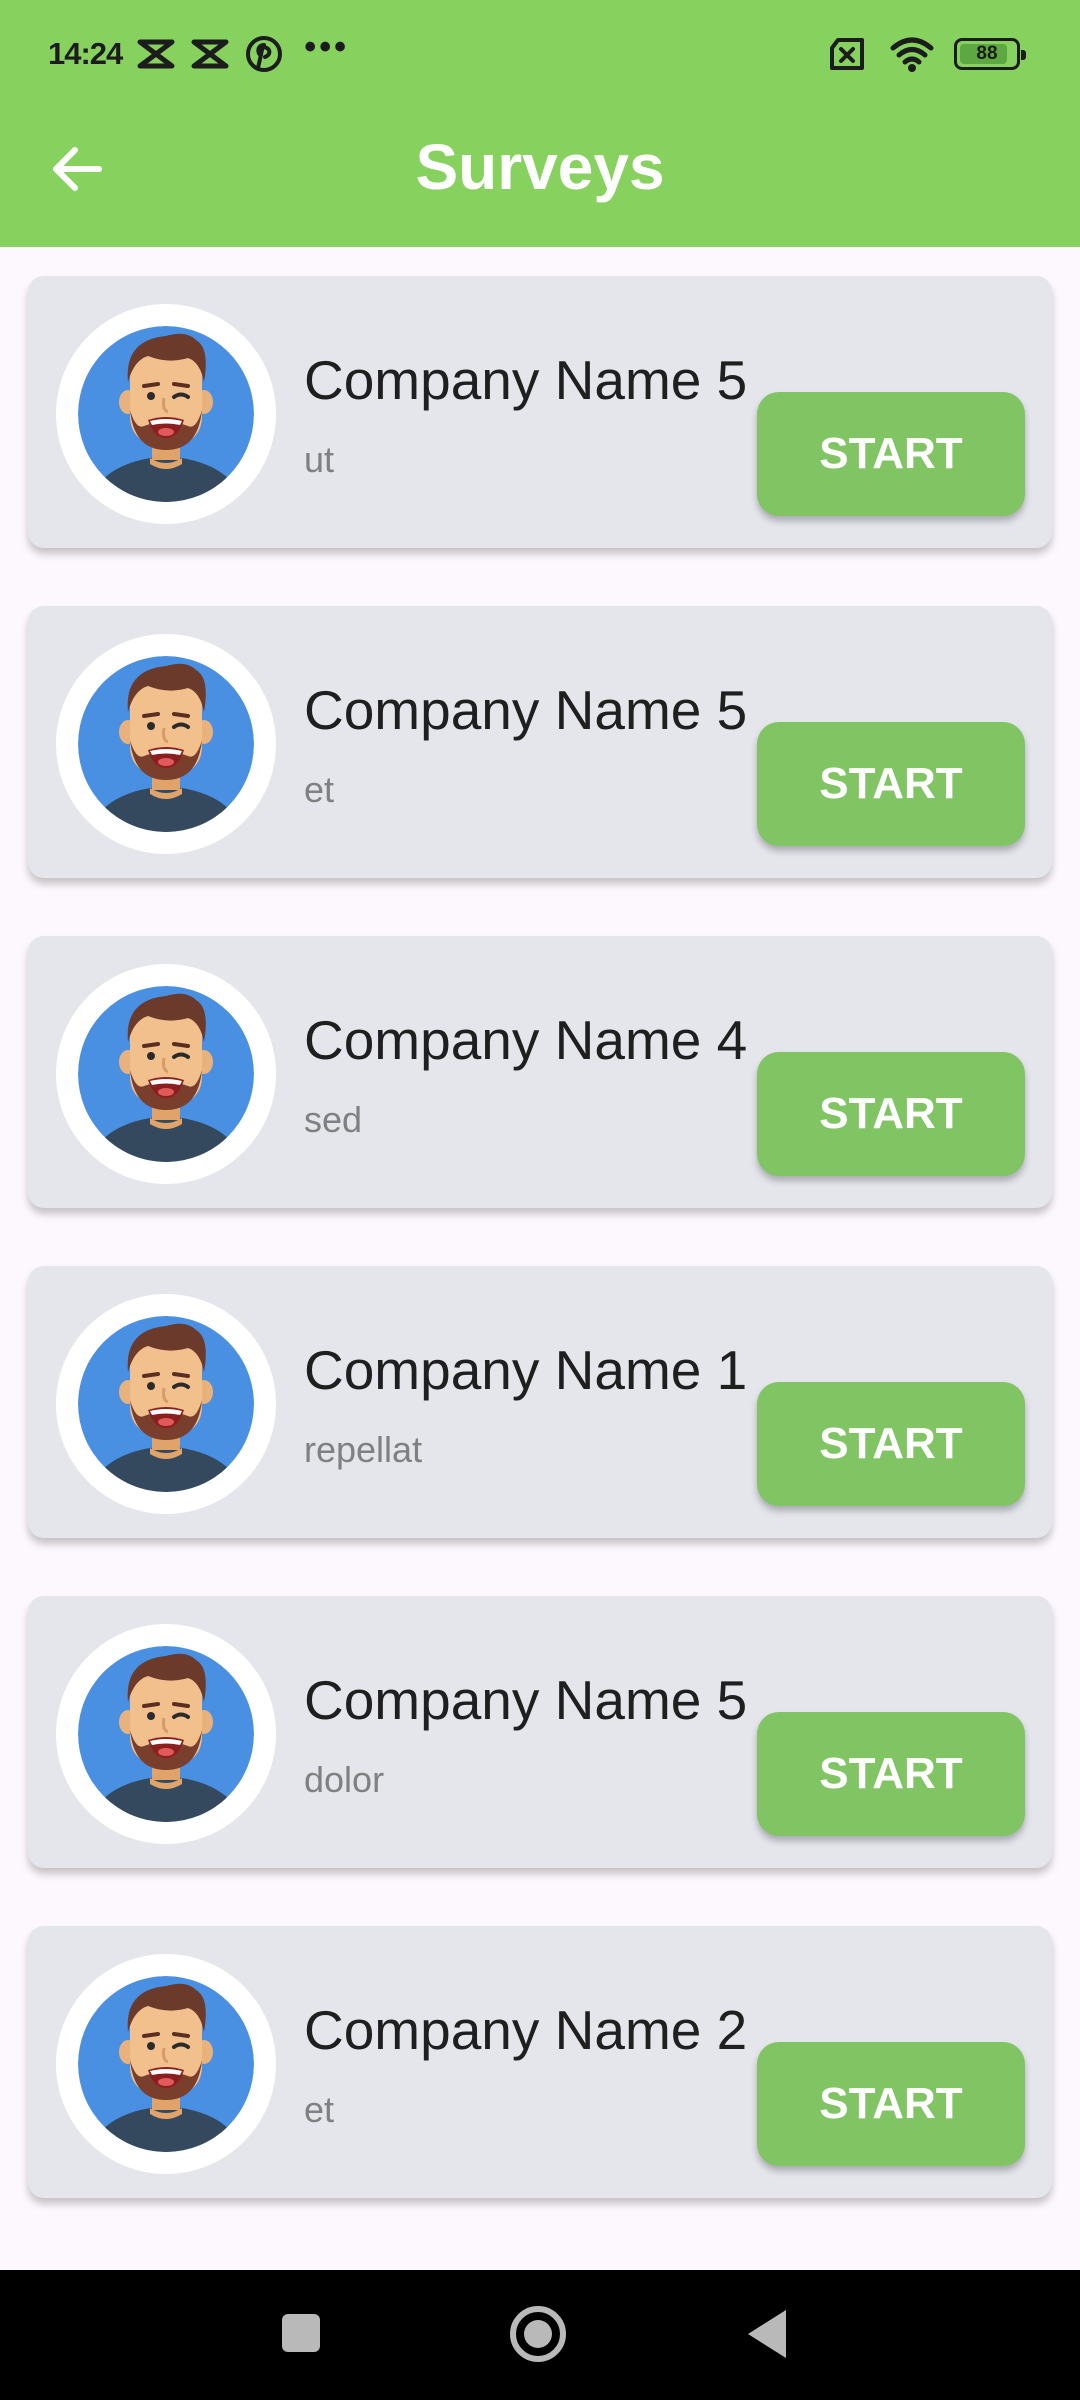 This screenshot has height=2400, width=1080. Describe the element at coordinates (85, 53) in the screenshot. I see `status-time: 14:24` at that location.